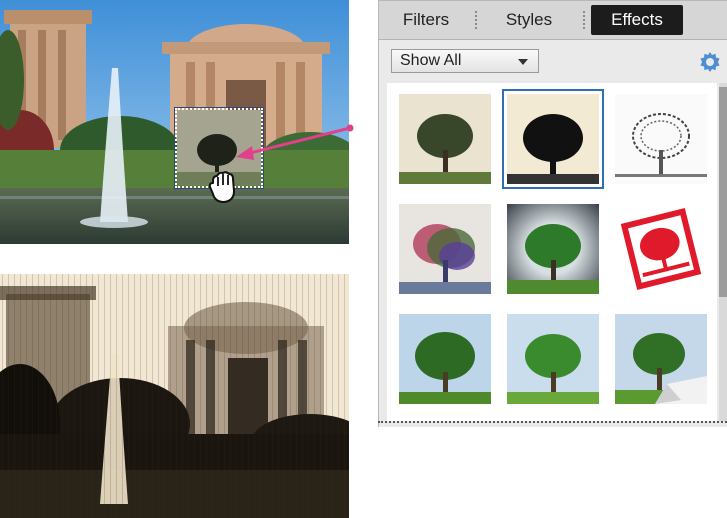 This screenshot has height=518, width=727. What do you see at coordinates (553, 139) in the screenshot?
I see `effect-thumbnail-black-ink` at bounding box center [553, 139].